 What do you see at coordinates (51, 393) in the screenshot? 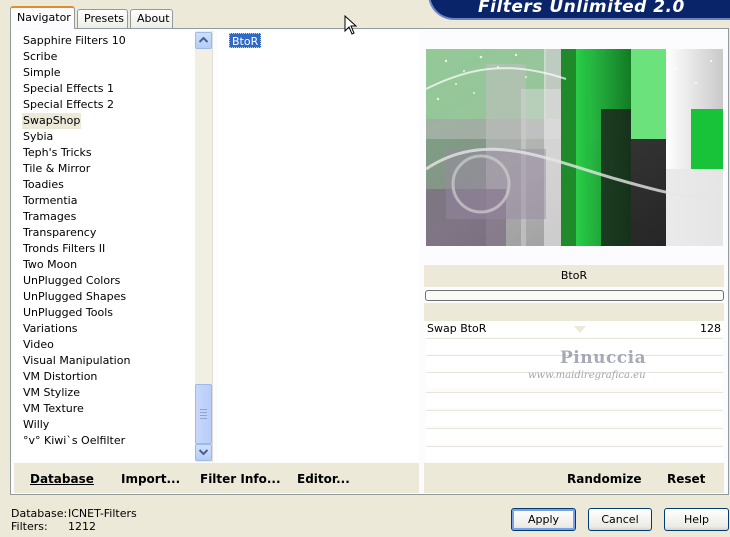
I see `category-item: VM Stylize` at bounding box center [51, 393].